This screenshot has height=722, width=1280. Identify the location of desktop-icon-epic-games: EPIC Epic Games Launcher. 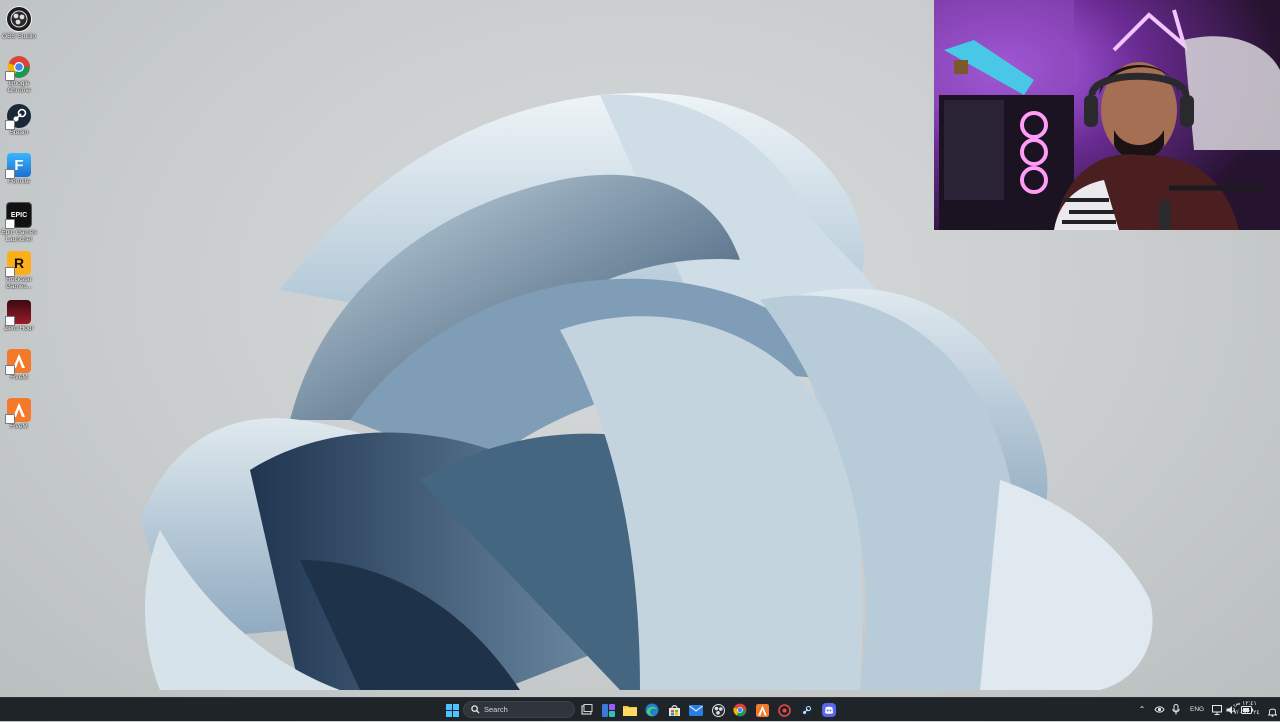
(19, 222).